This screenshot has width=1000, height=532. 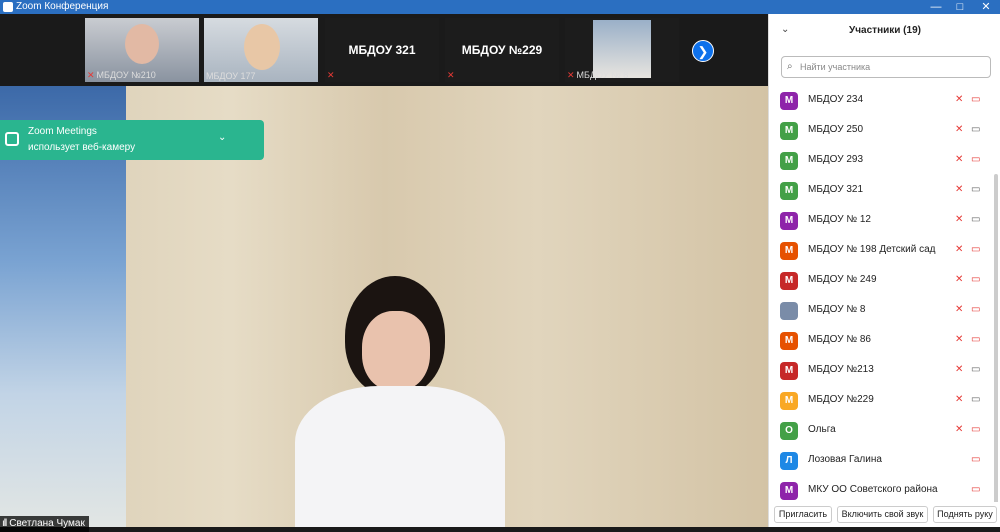 What do you see at coordinates (879, 371) in the screenshot?
I see `participant-row: М МБДОУ №213 ✕ ▭` at bounding box center [879, 371].